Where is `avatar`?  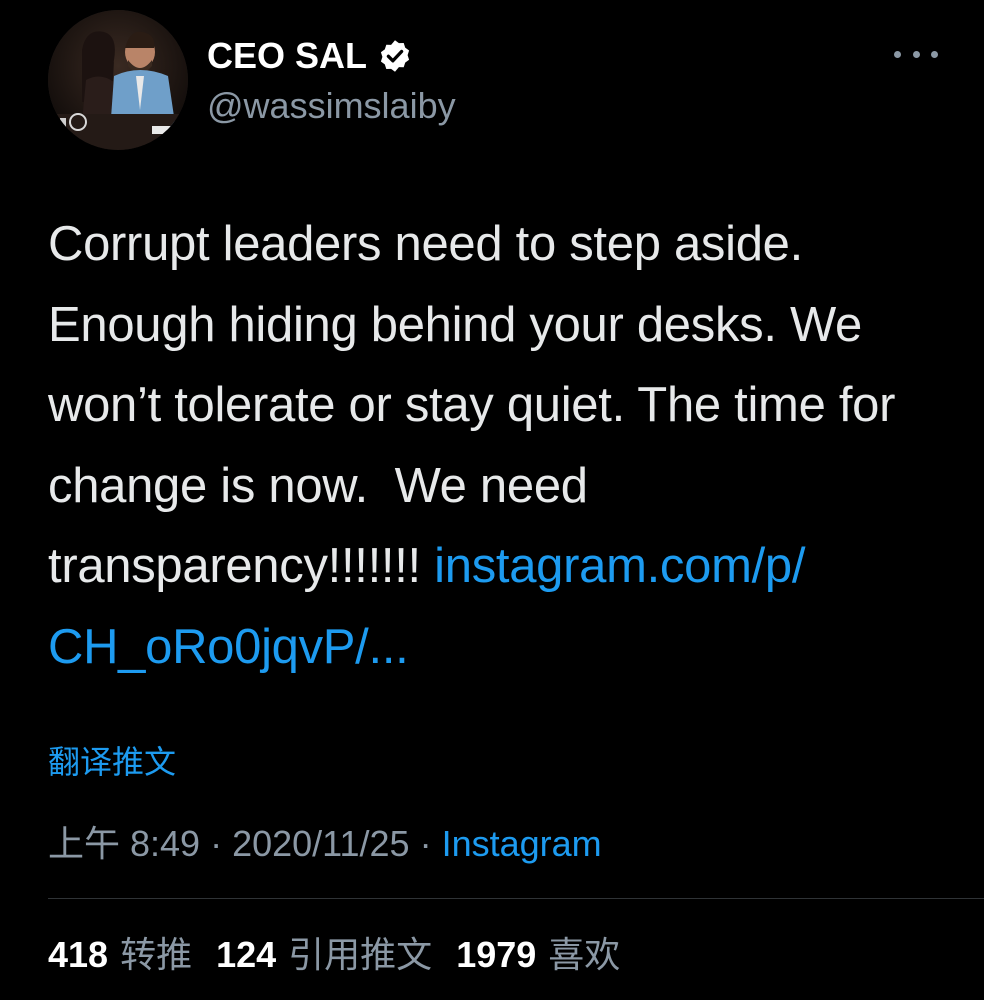 avatar is located at coordinates (118, 80).